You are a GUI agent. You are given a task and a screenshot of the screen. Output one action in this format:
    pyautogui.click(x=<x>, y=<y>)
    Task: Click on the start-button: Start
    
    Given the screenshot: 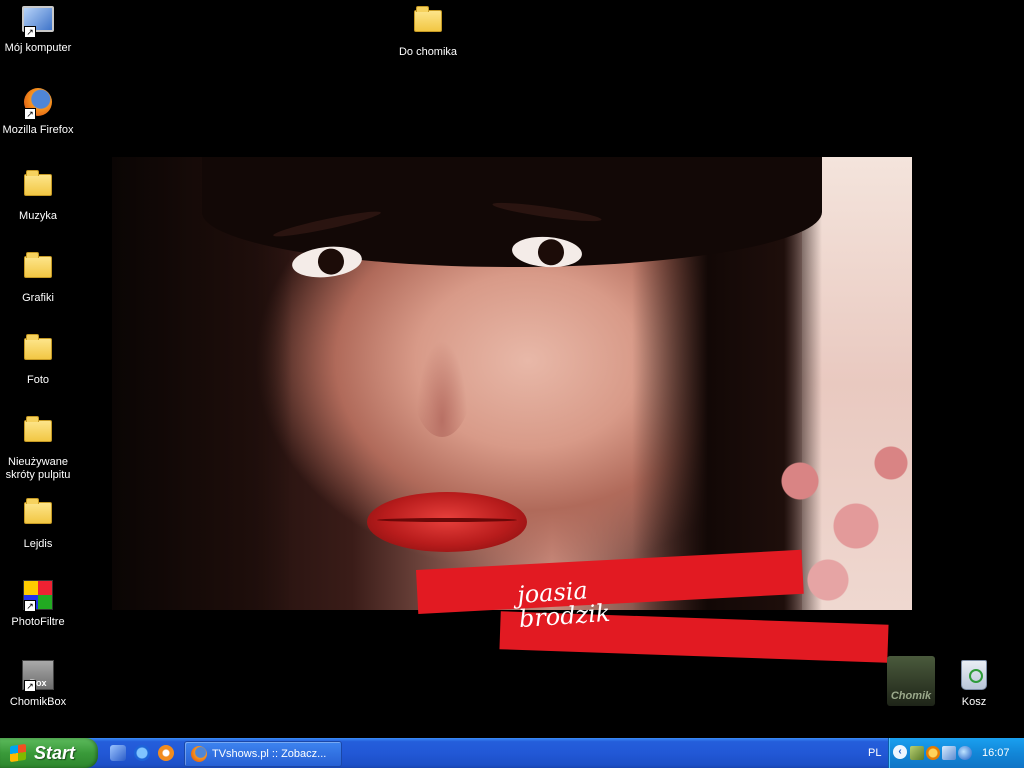 What is the action you would take?
    pyautogui.click(x=49, y=753)
    